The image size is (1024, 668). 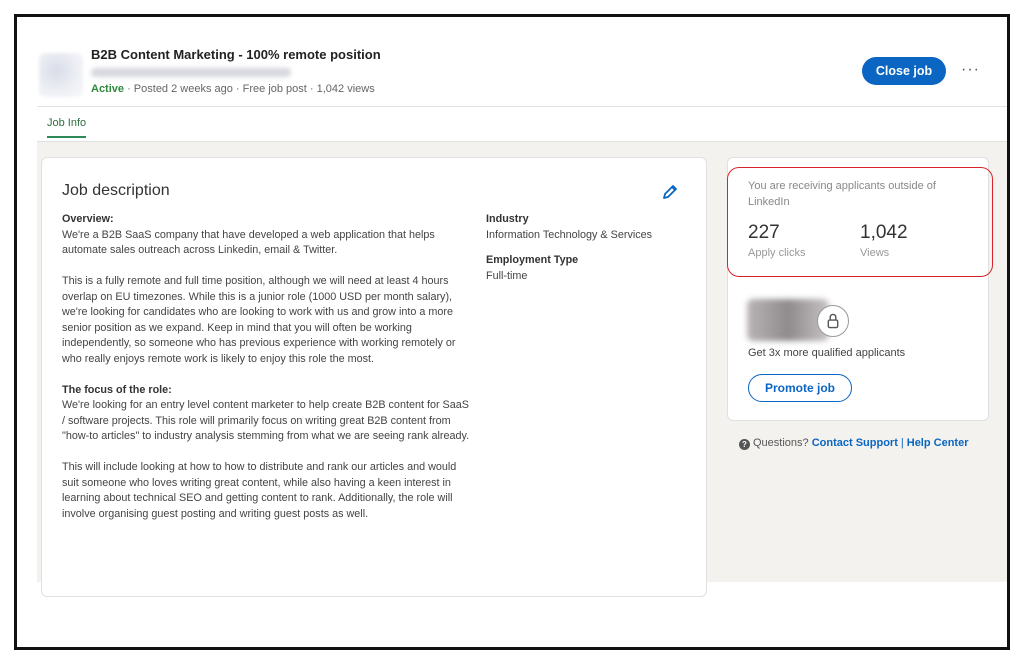 What do you see at coordinates (764, 232) in the screenshot?
I see `apply-clicks-value: 227` at bounding box center [764, 232].